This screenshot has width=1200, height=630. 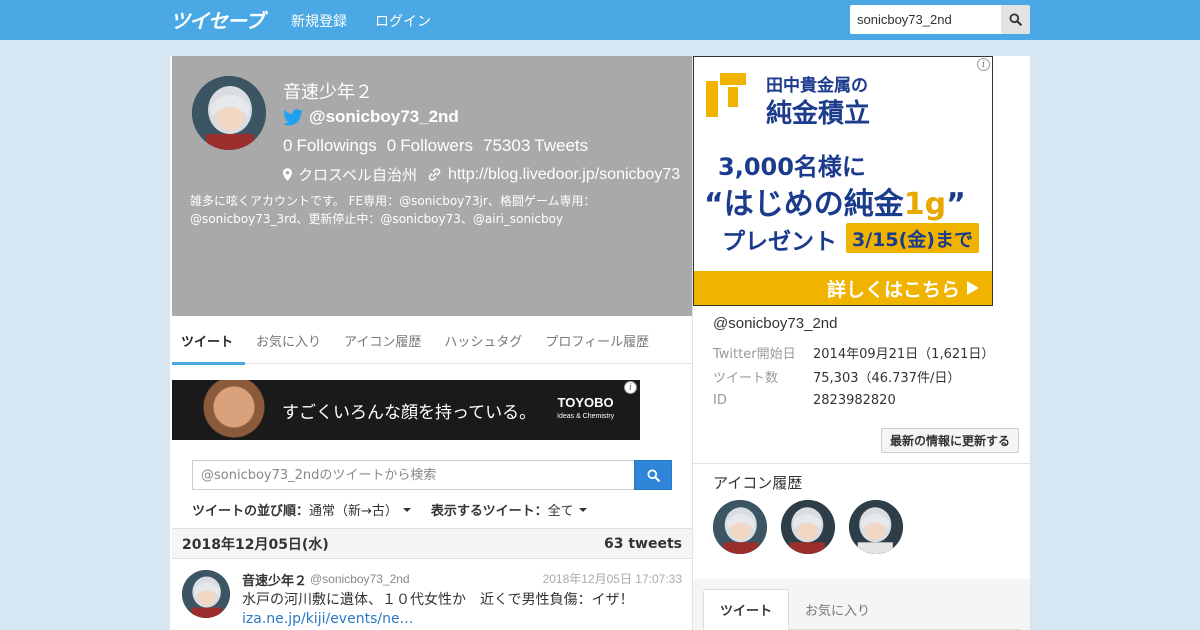 I want to click on info-row: Twitter開始日 2014年09月21日（1,621日）, so click(x=853, y=352).